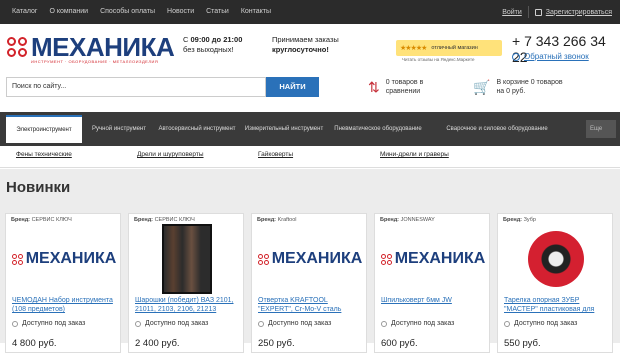  What do you see at coordinates (44, 154) in the screenshot?
I see `subcat-heat-guns: Фены технические` at bounding box center [44, 154].